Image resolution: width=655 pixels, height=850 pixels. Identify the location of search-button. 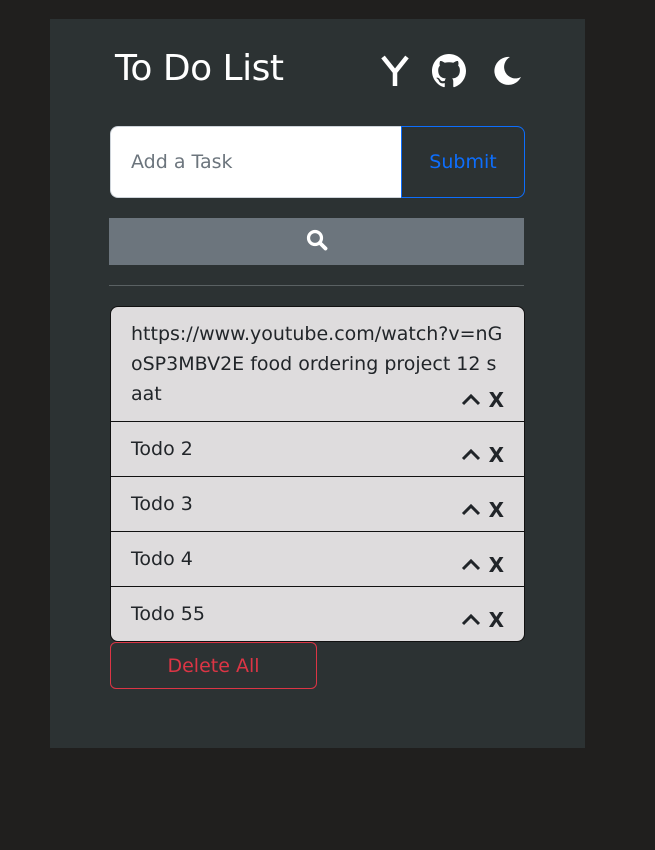
(316, 241).